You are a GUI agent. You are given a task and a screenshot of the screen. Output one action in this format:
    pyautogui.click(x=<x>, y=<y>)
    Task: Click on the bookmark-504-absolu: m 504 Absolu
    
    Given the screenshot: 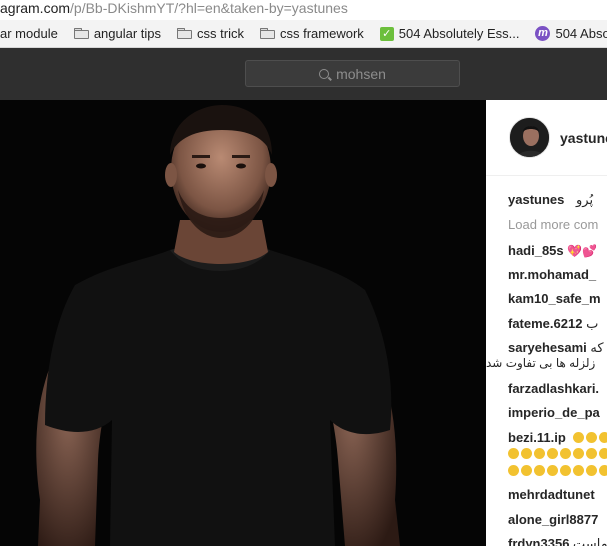 What is the action you would take?
    pyautogui.click(x=568, y=34)
    